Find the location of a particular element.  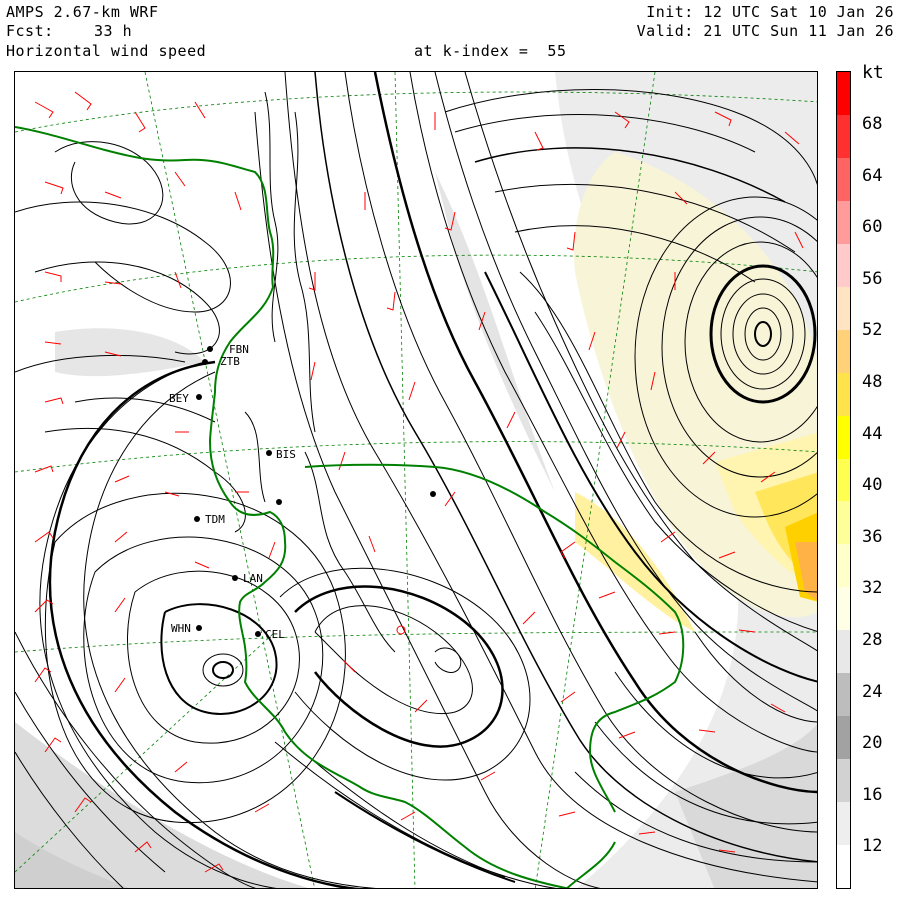

colorbar-label: 36 is located at coordinates (872, 536).